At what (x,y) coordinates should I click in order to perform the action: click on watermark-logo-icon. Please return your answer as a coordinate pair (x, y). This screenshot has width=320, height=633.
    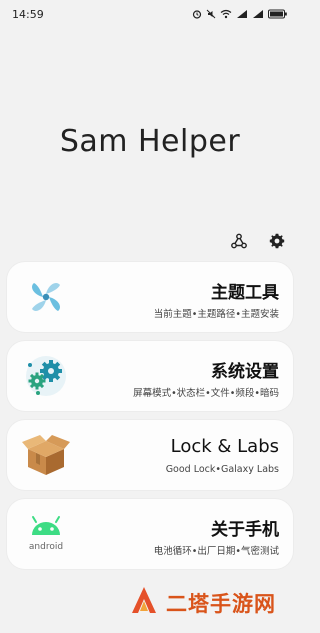
    Looking at the image, I should click on (144, 603).